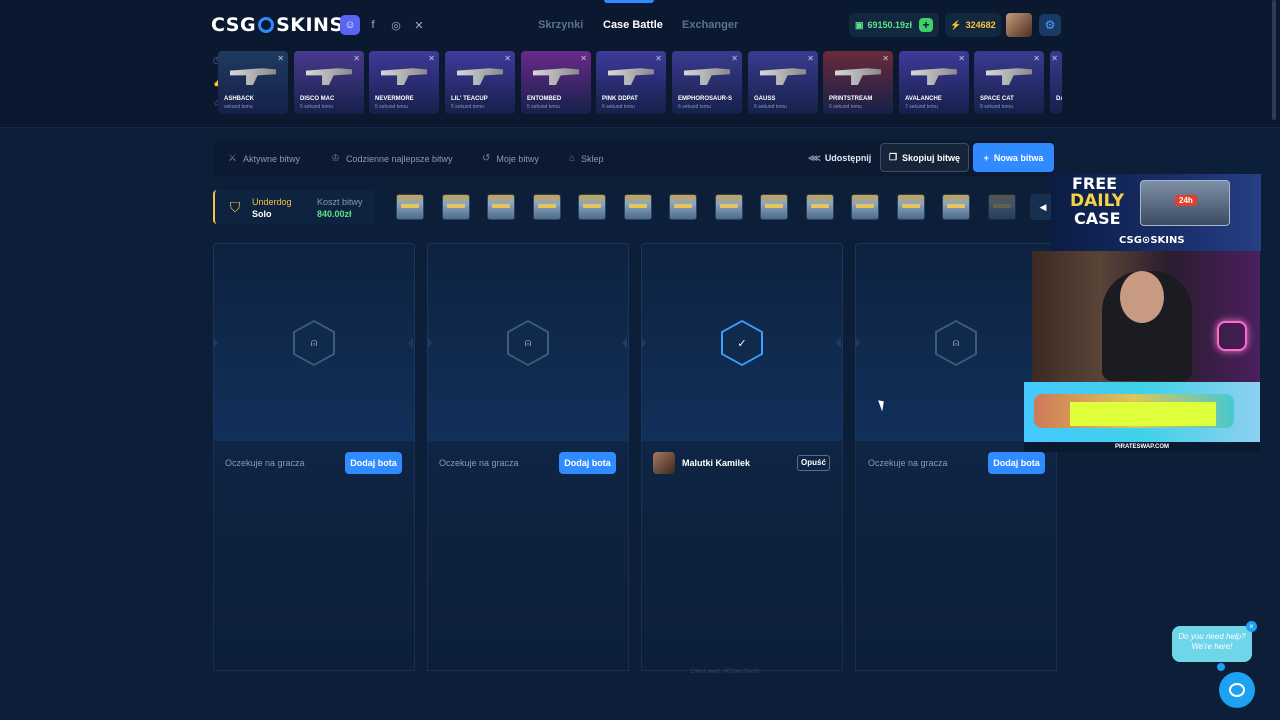  Describe the element at coordinates (340, 202) in the screenshot. I see `cost-title: Koszt bitwy` at that location.